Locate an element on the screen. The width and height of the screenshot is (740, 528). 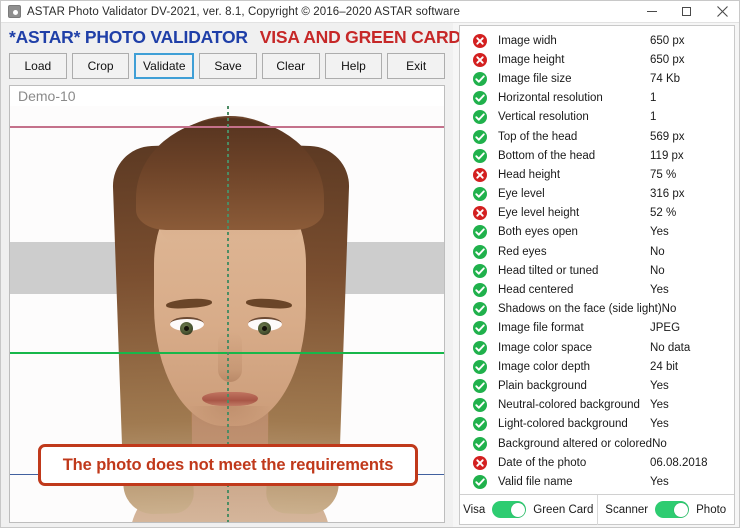
result-value: 1 is located at coordinates (653, 117).